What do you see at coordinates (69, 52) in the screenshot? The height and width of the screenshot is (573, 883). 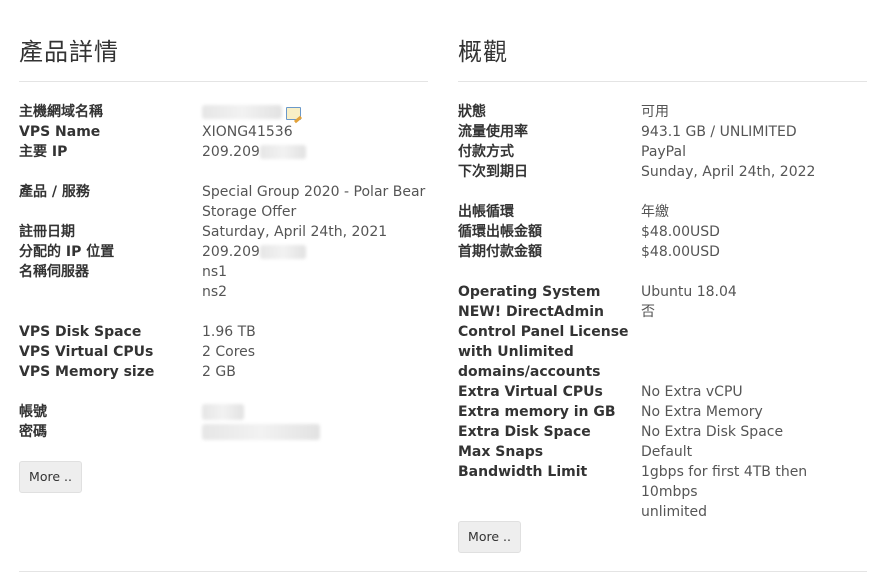 I see `product-details-title: 產品詳情` at bounding box center [69, 52].